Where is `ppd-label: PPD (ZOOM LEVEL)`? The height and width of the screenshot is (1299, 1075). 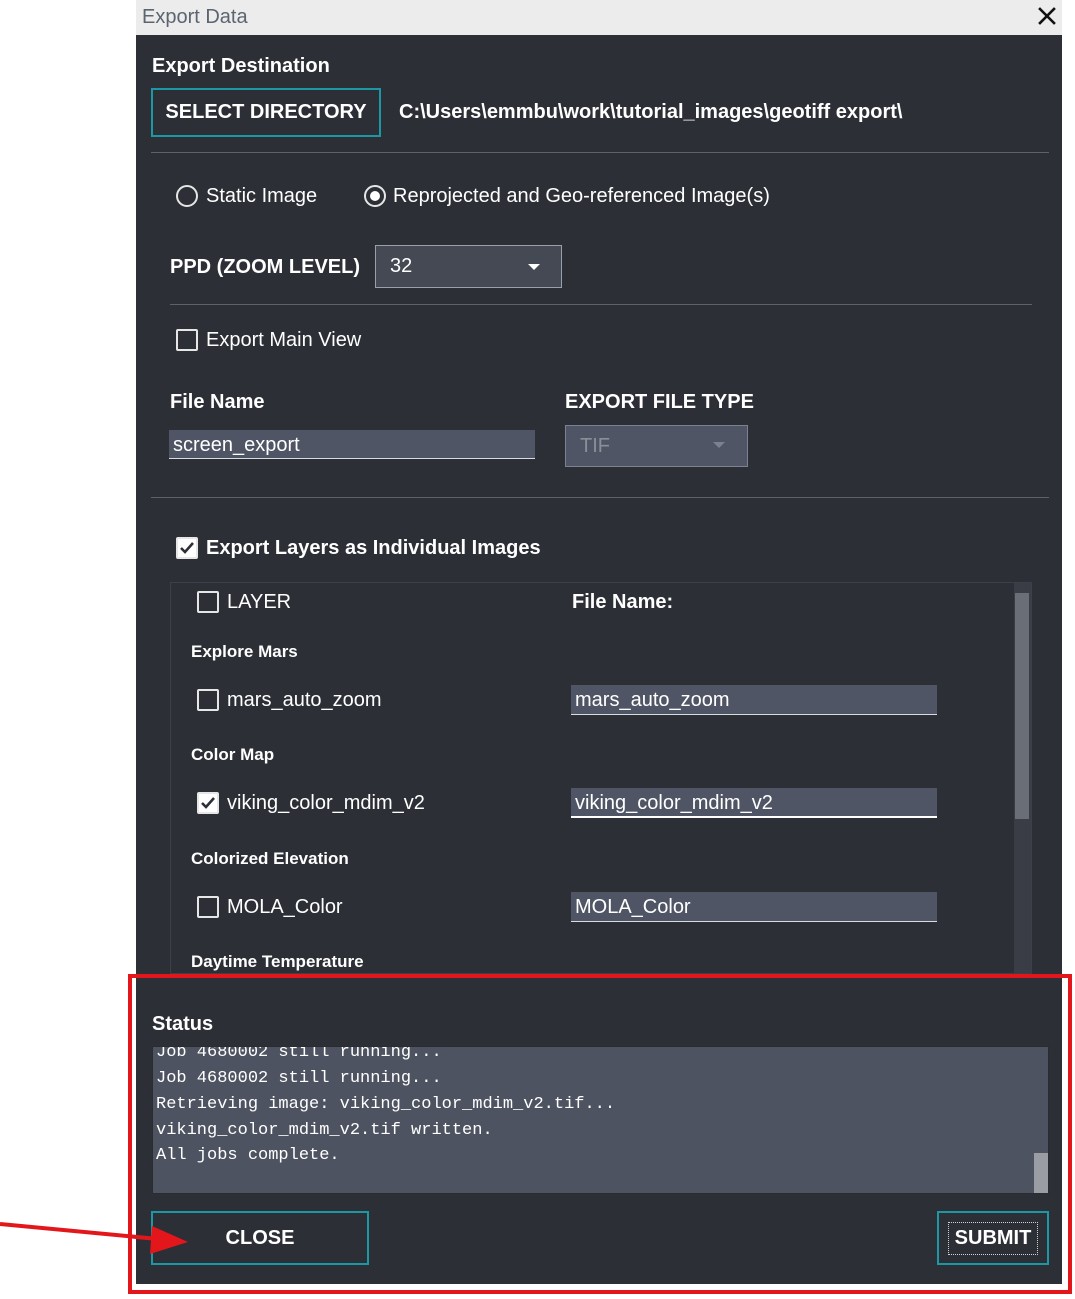 ppd-label: PPD (ZOOM LEVEL) is located at coordinates (265, 267).